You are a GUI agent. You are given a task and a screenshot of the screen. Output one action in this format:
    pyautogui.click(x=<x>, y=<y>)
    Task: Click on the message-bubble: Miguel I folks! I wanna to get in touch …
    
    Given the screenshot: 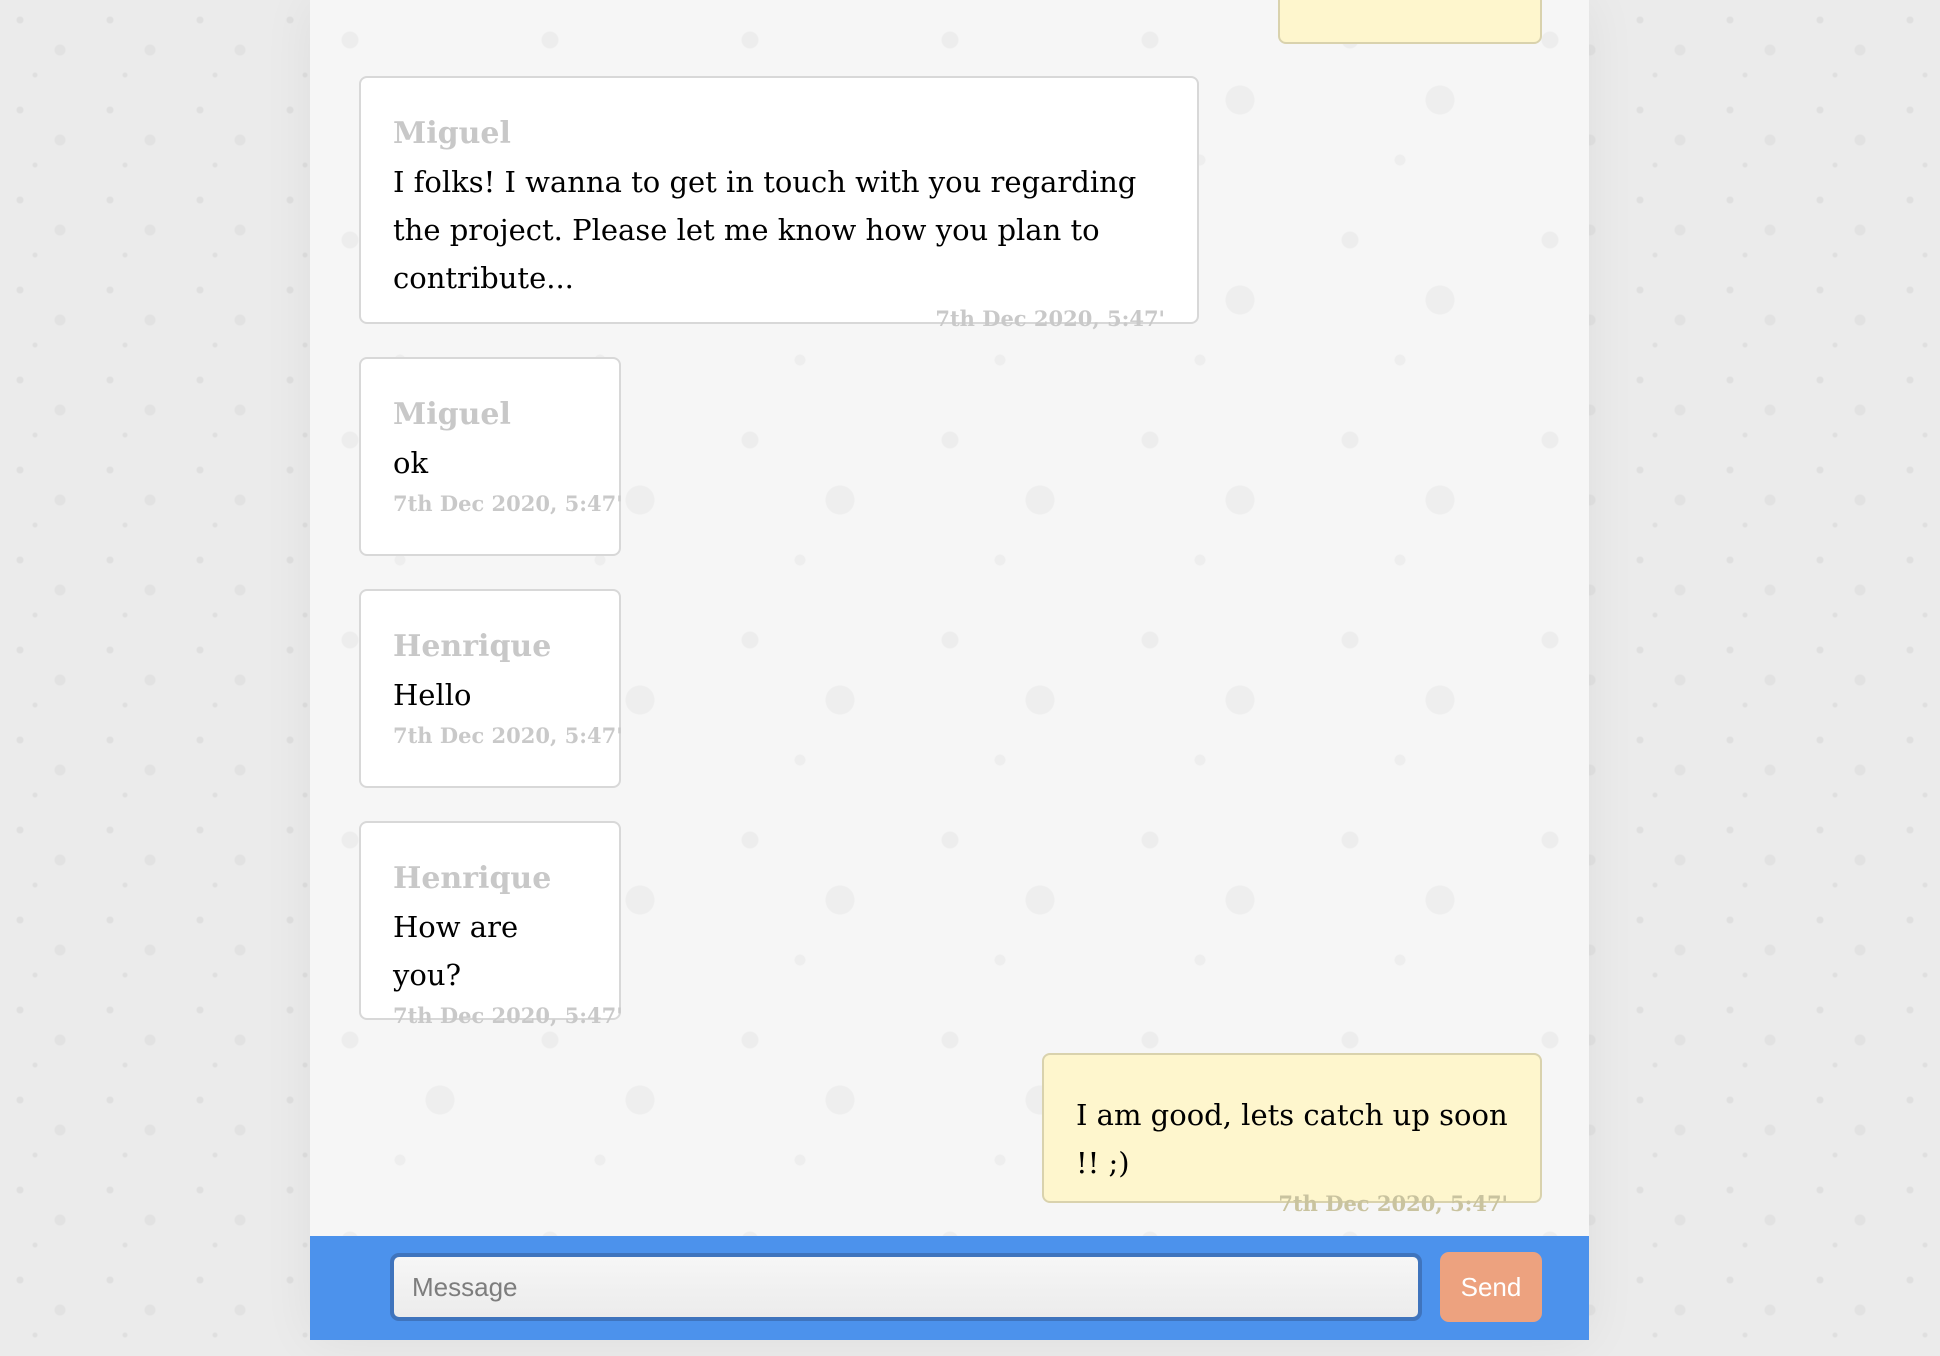 What is the action you would take?
    pyautogui.click(x=779, y=203)
    